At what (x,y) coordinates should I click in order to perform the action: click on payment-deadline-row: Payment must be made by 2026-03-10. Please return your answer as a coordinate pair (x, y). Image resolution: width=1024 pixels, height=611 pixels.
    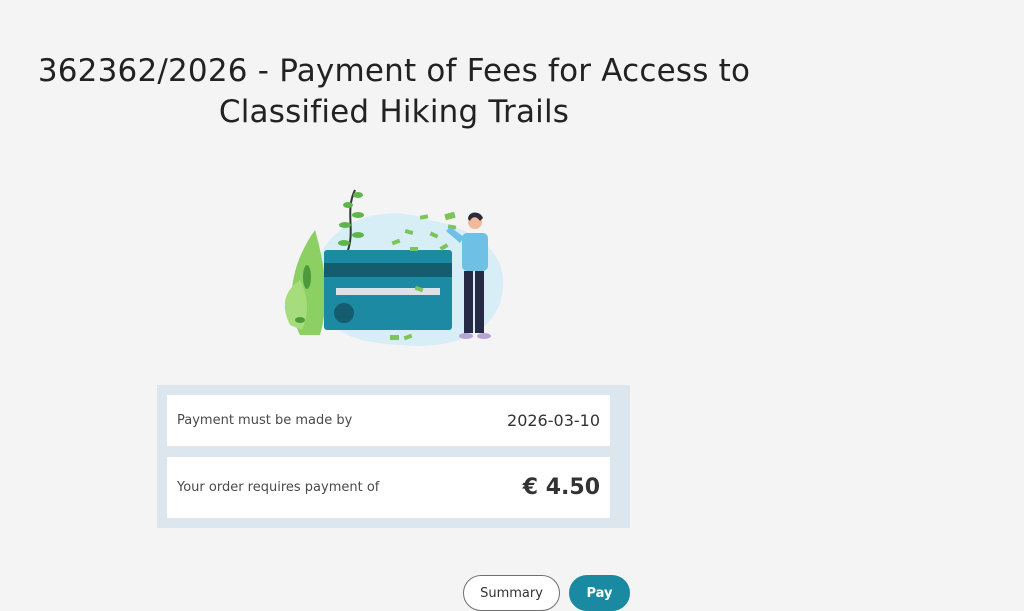
    Looking at the image, I should click on (388, 420).